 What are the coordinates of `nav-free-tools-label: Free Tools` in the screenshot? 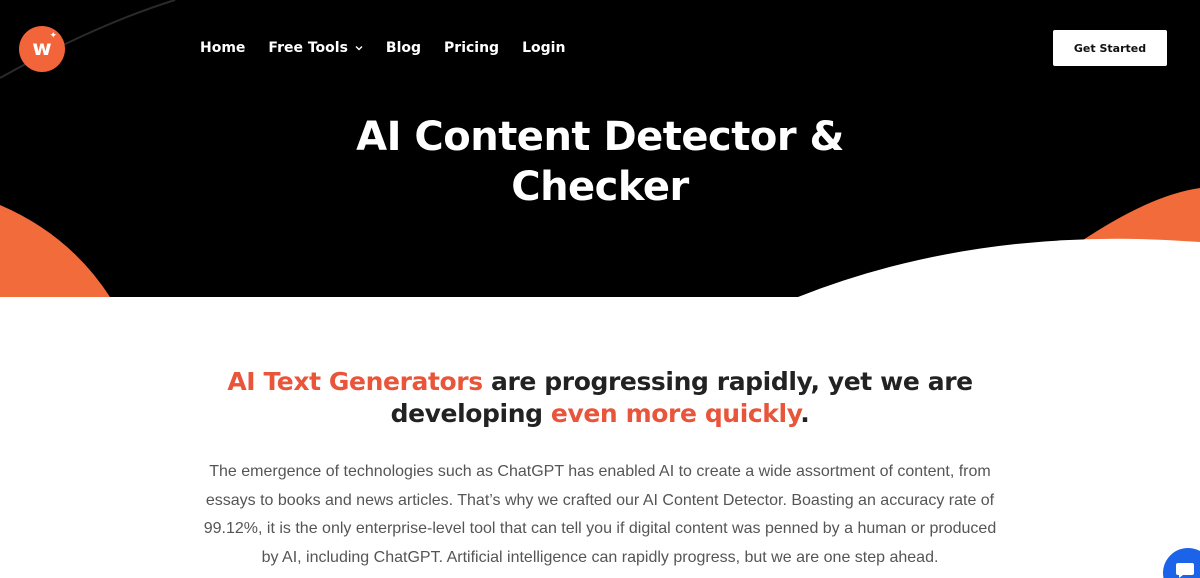 It's located at (308, 48).